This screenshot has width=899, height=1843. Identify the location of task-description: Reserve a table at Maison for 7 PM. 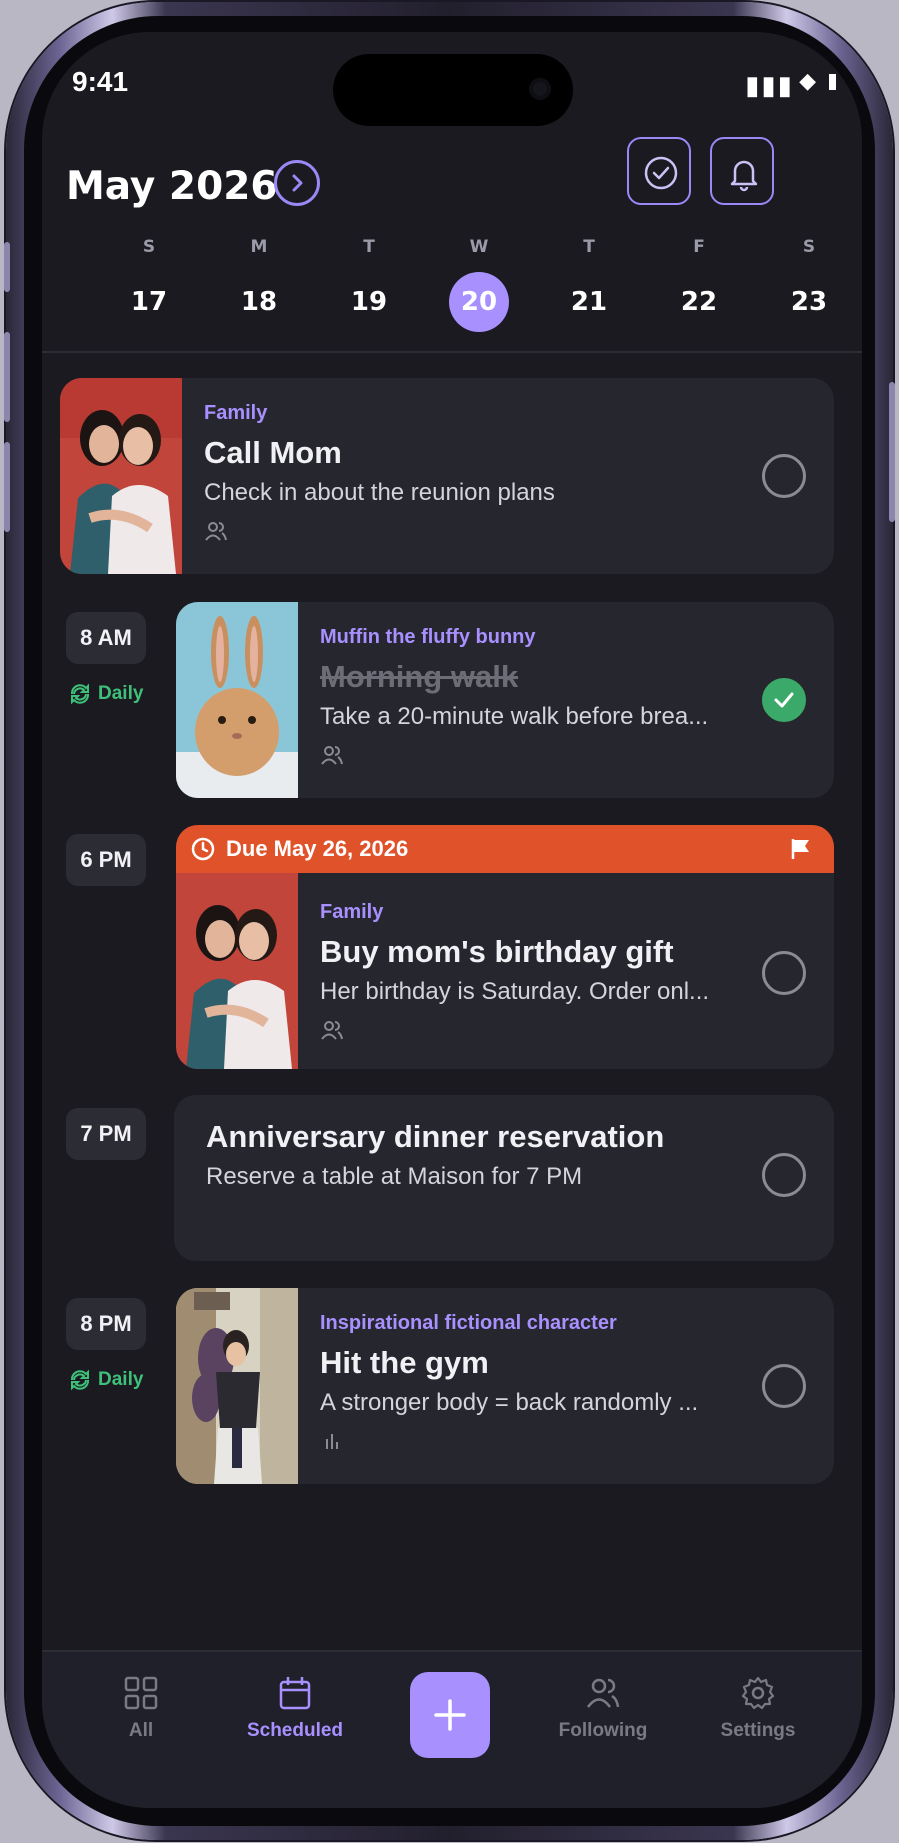
(394, 1176).